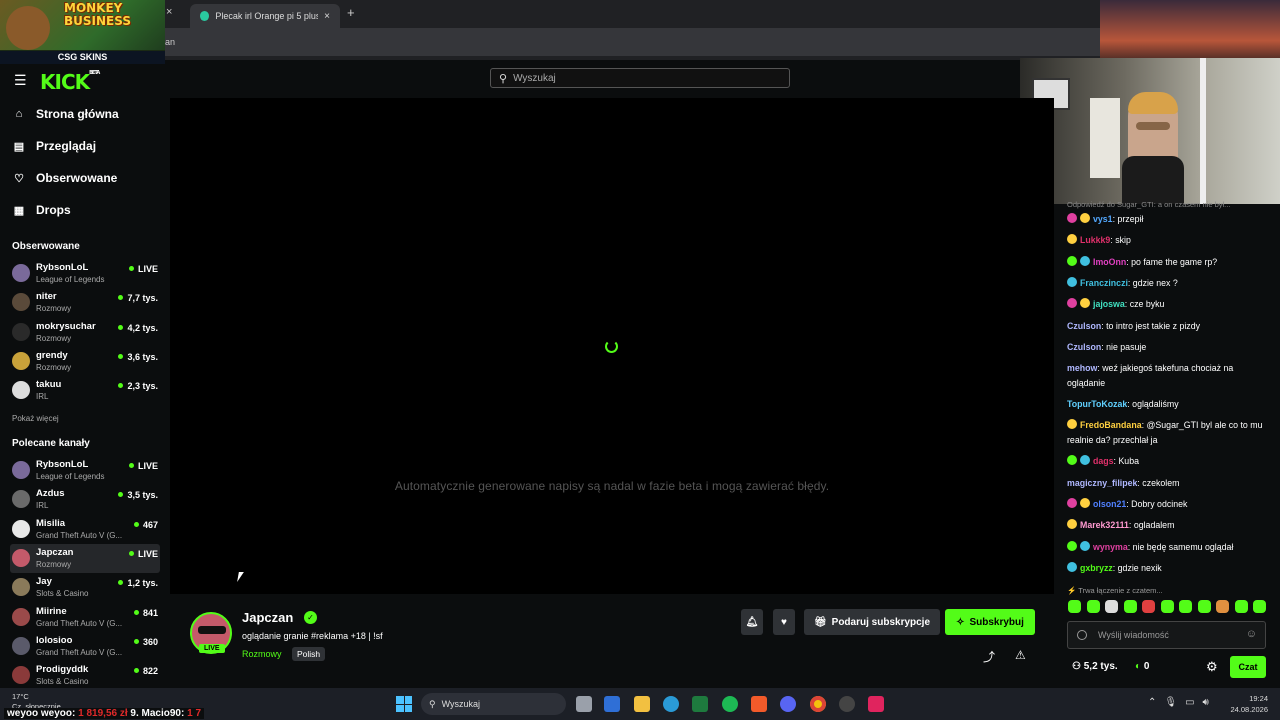  What do you see at coordinates (85, 361) in the screenshot?
I see `channel-item: grendy Rozmowy 3,6 tys.` at bounding box center [85, 361].